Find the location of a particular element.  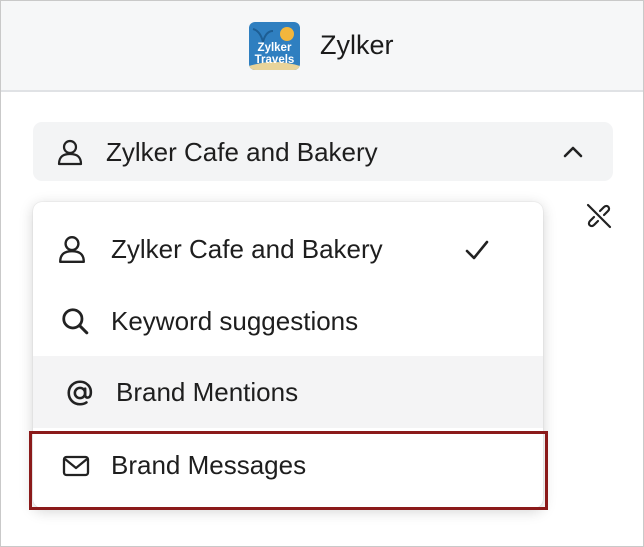

zylker-travels-logo: Zylker Travels is located at coordinates (274, 46).